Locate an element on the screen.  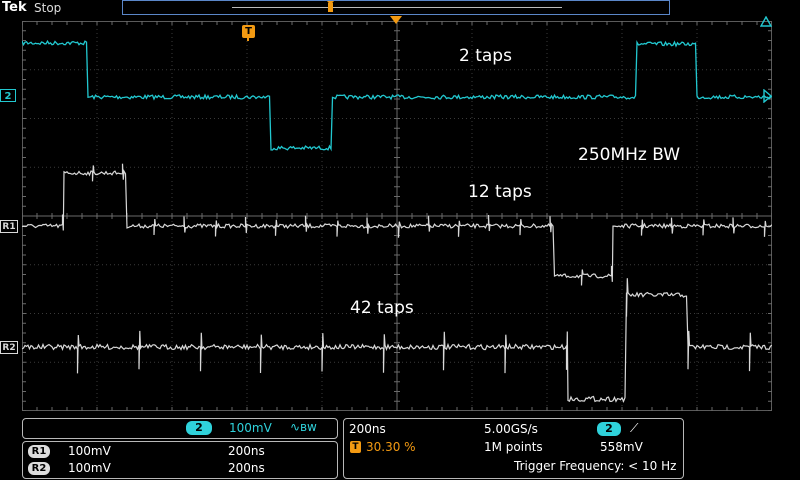
ref-1-scale: 100mV is located at coordinates (89, 451).